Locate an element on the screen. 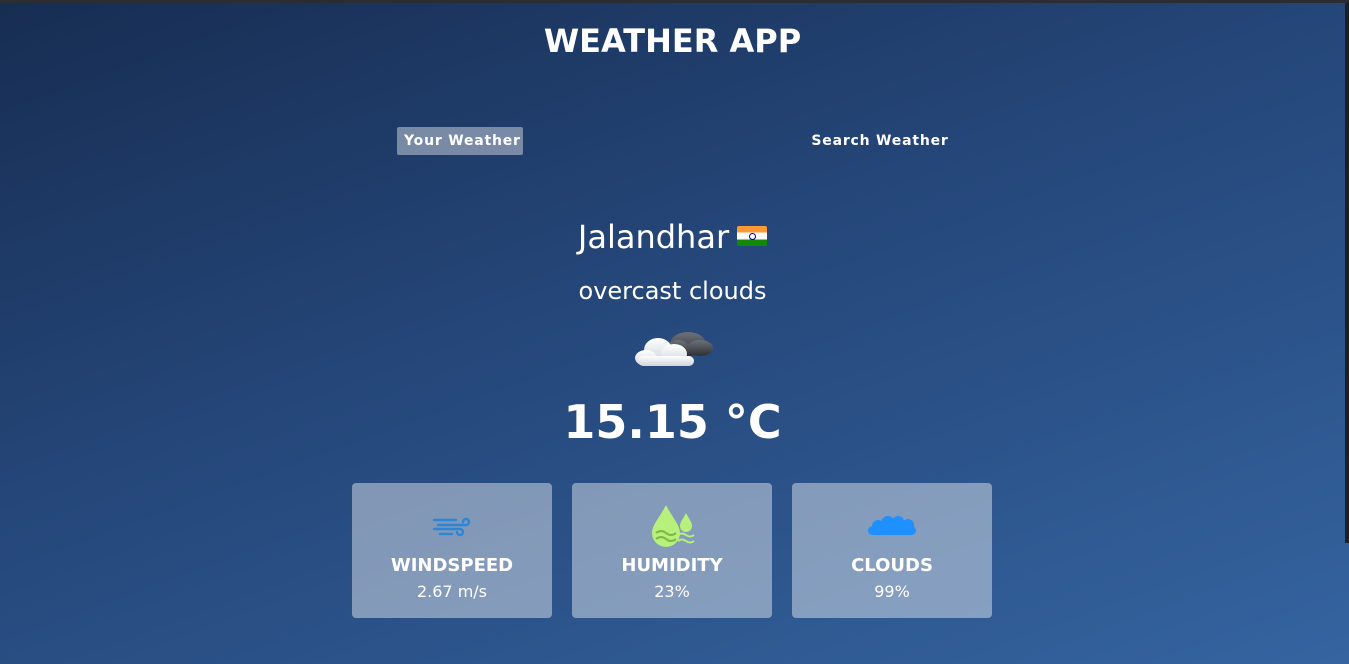  wind-icon is located at coordinates (452, 526).